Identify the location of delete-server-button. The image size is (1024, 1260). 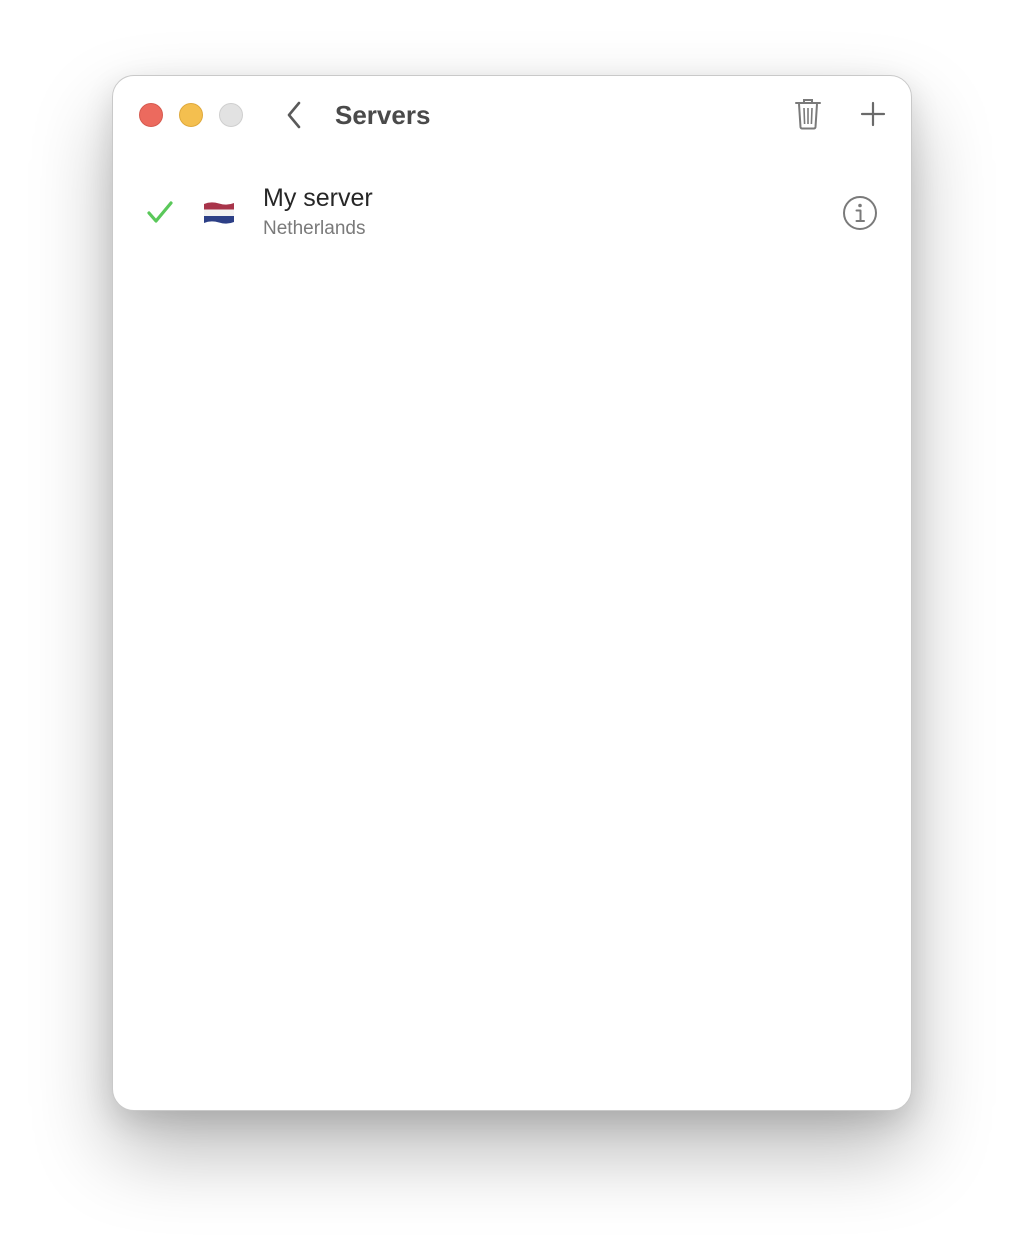
(808, 114).